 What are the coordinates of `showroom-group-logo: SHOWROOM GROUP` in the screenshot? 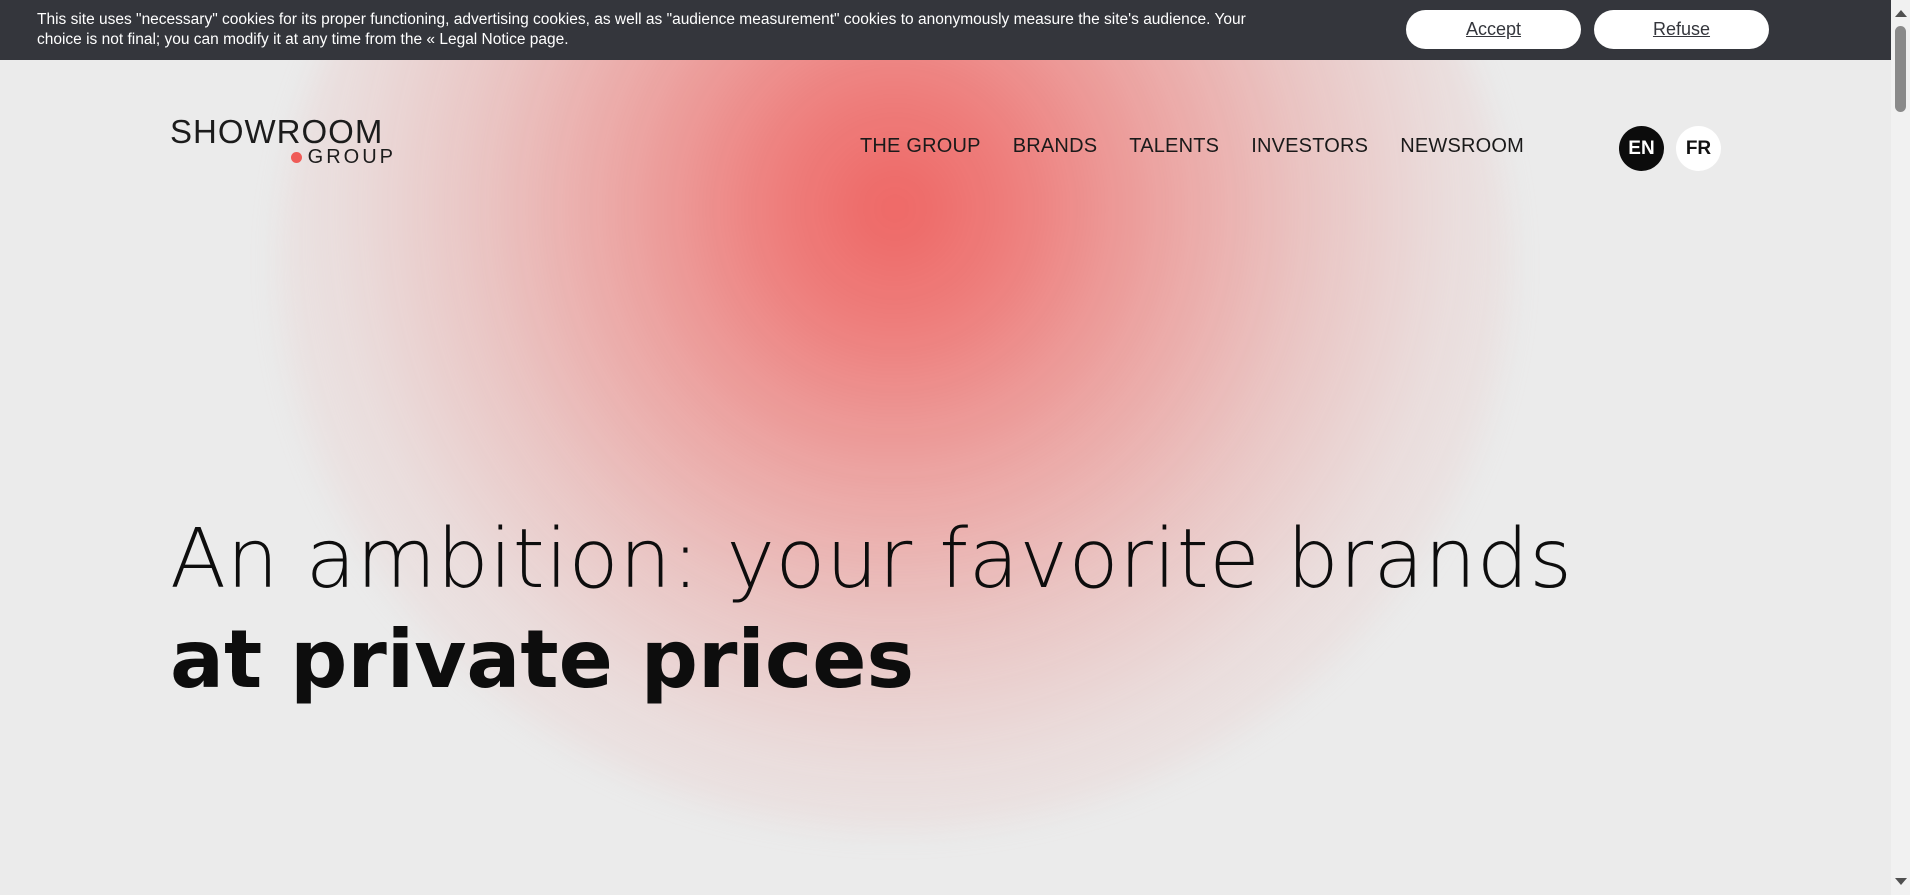 It's located at (283, 140).